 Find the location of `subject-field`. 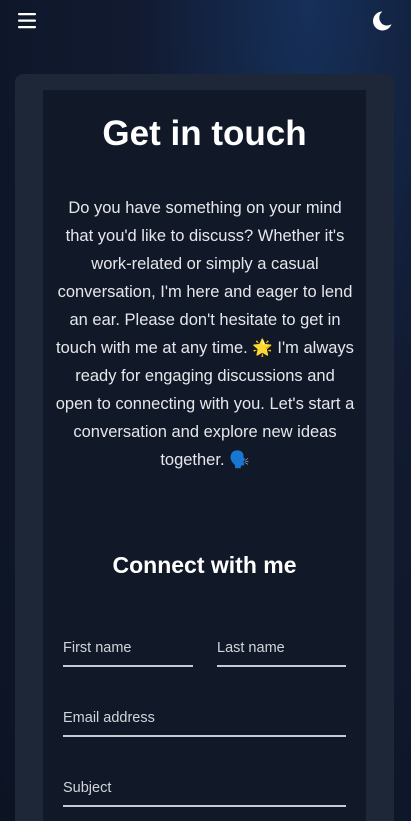

subject-field is located at coordinates (204, 788).